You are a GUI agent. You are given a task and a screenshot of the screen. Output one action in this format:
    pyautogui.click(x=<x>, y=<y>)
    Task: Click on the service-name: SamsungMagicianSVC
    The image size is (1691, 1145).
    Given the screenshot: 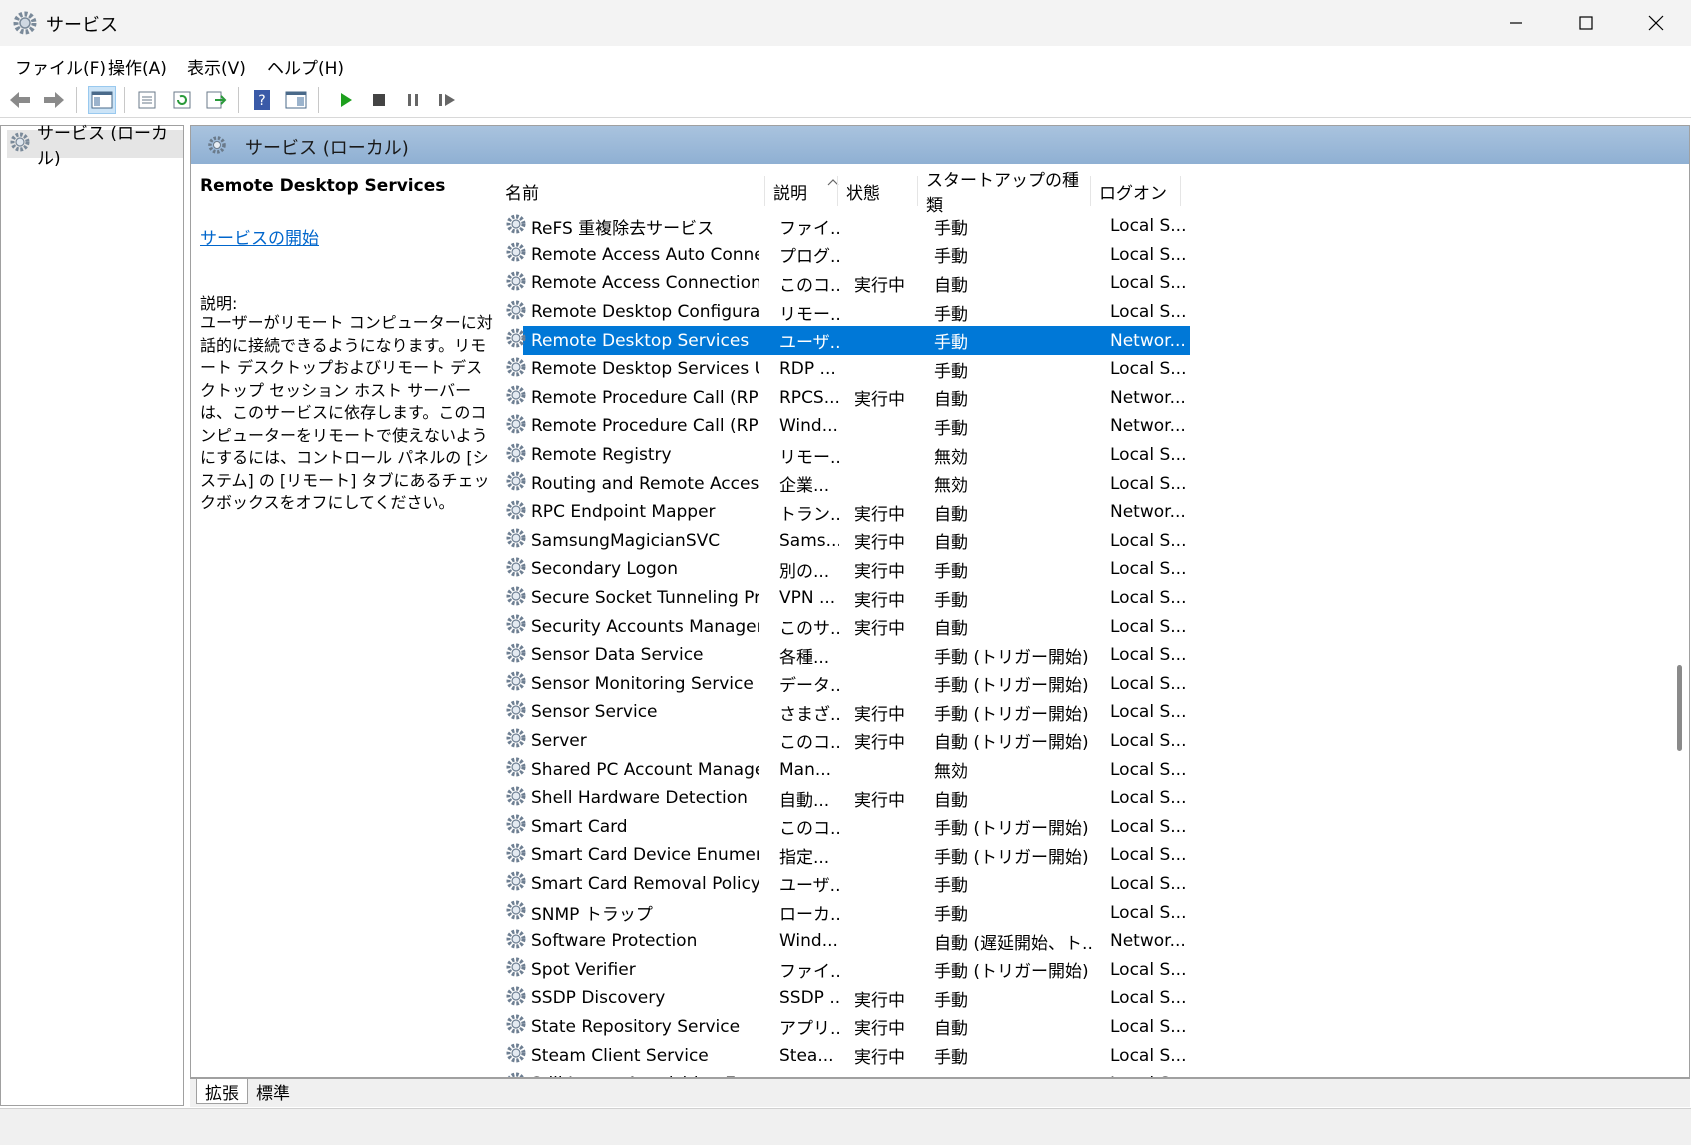 What is the action you would take?
    pyautogui.click(x=626, y=540)
    